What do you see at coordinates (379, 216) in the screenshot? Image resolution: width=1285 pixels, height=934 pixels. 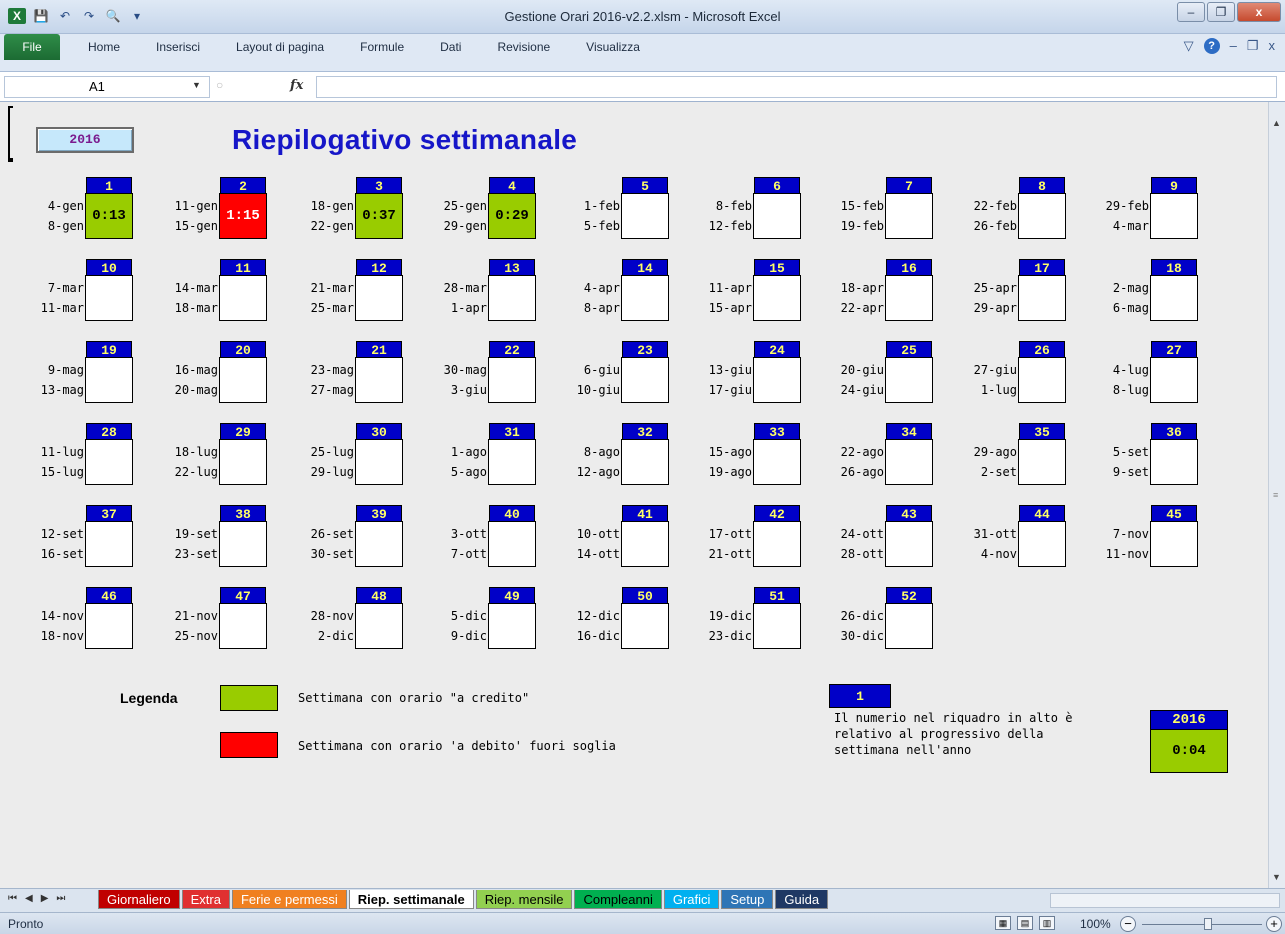 I see `week-hours-cell: 0:37` at bounding box center [379, 216].